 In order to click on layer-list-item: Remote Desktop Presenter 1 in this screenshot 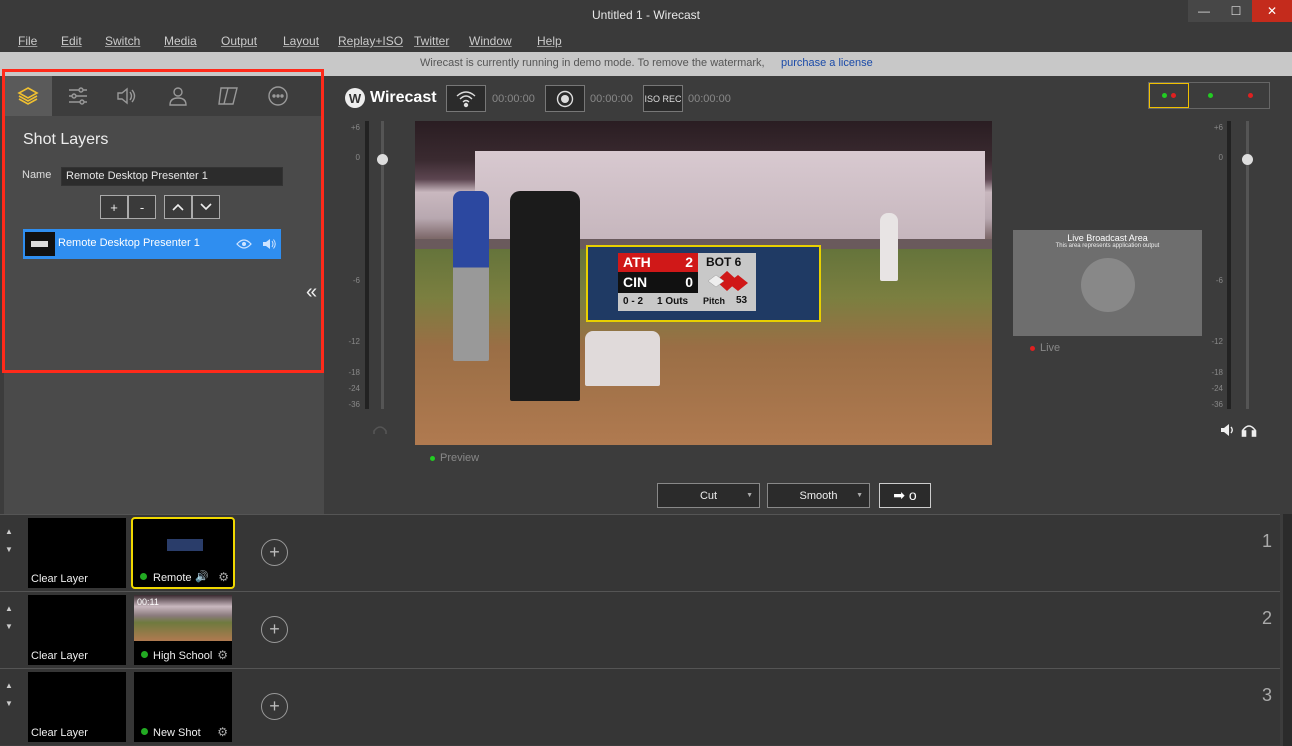, I will do `click(152, 244)`.